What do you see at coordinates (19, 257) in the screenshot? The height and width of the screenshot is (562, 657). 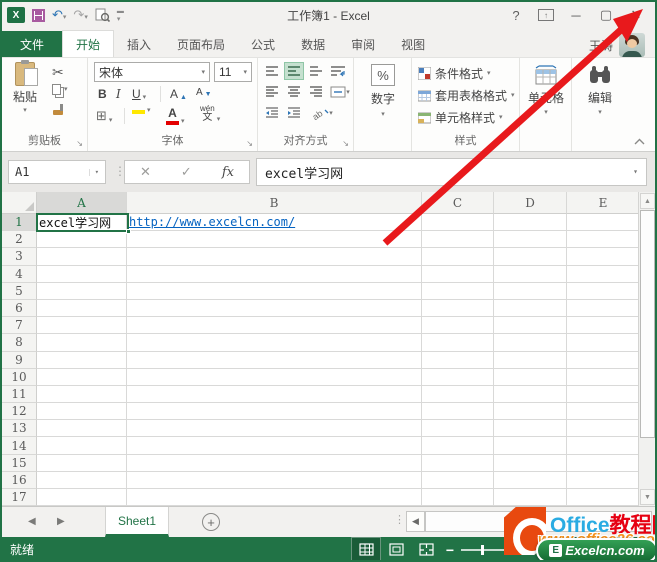 I see `row-header-3: 3` at bounding box center [19, 257].